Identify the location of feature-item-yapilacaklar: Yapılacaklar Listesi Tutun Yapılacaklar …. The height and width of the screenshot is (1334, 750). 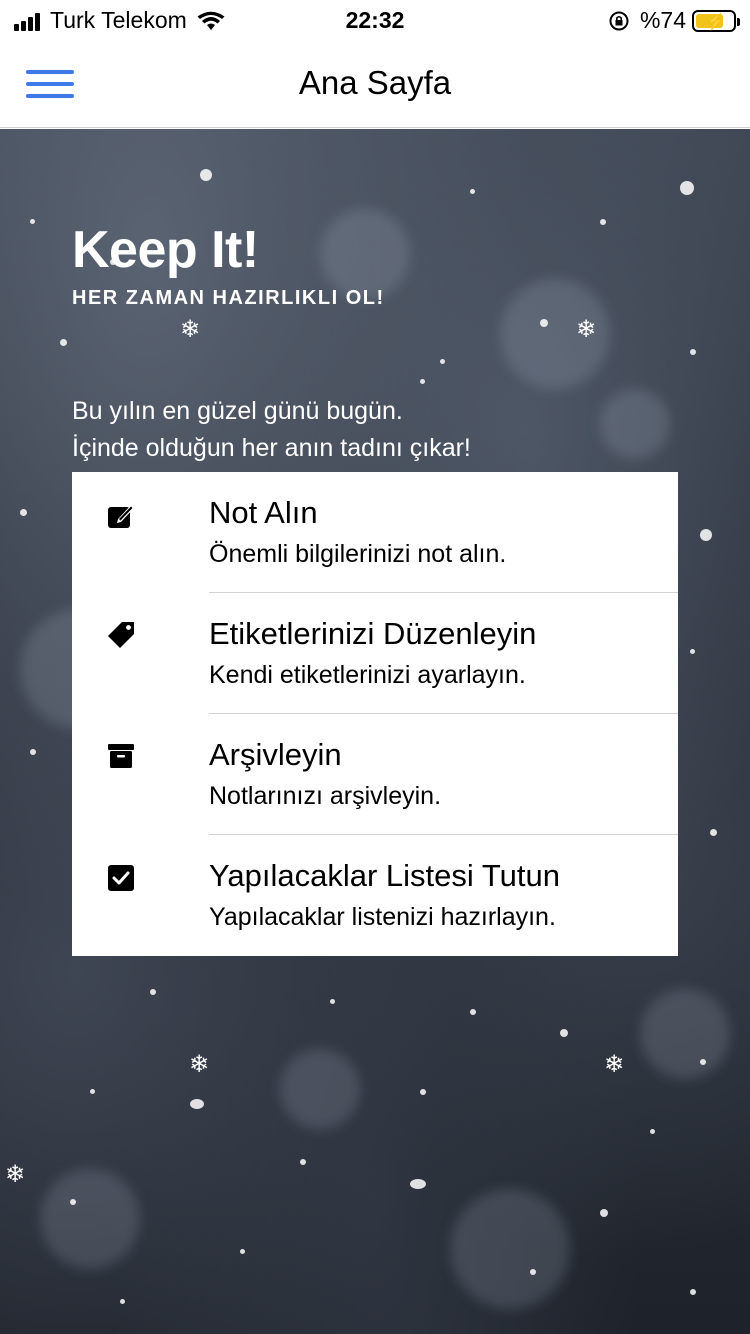
(375, 895).